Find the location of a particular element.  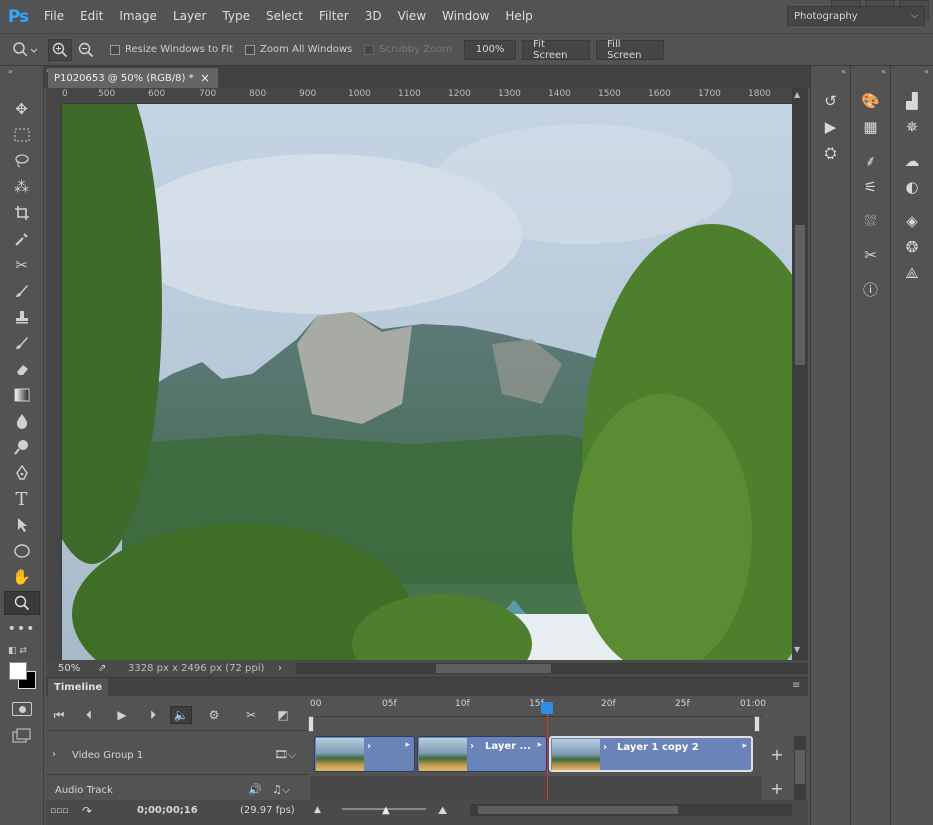

share-icon: ⇗ is located at coordinates (113, 668).